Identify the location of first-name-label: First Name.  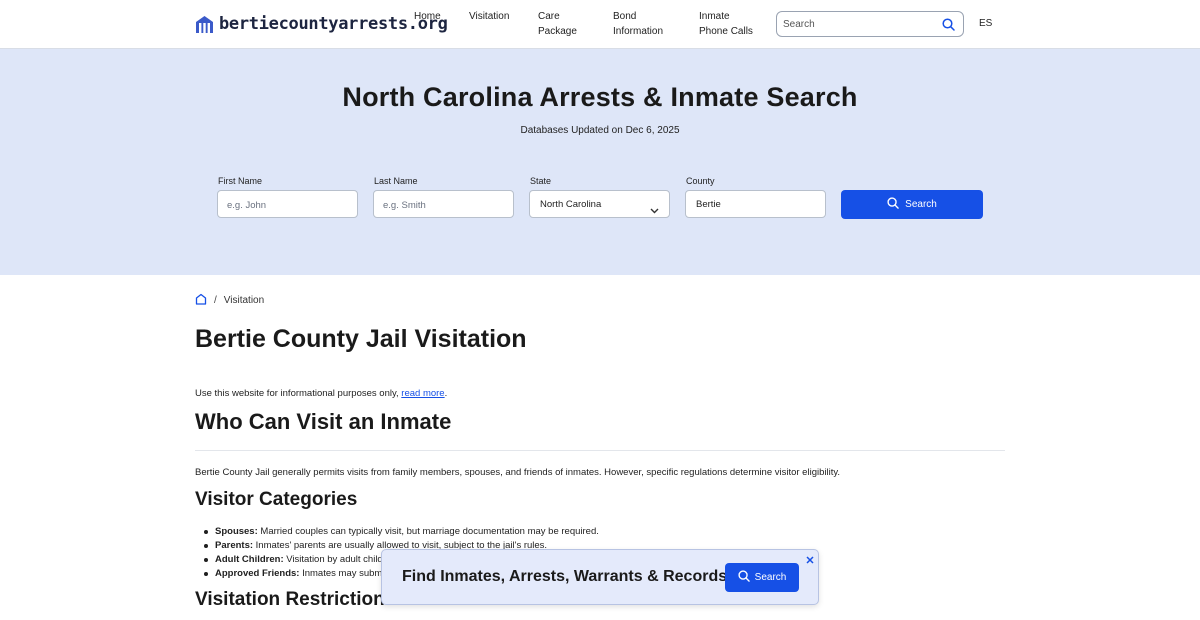
(240, 181).